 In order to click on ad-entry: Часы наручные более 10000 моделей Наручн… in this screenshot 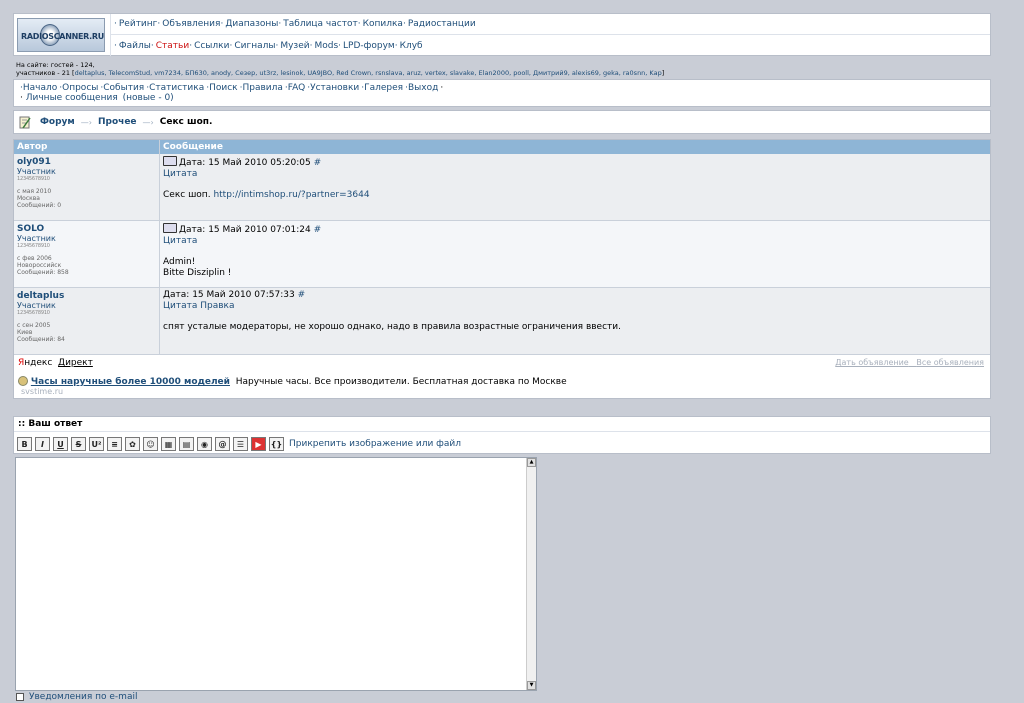, I will do `click(504, 381)`.